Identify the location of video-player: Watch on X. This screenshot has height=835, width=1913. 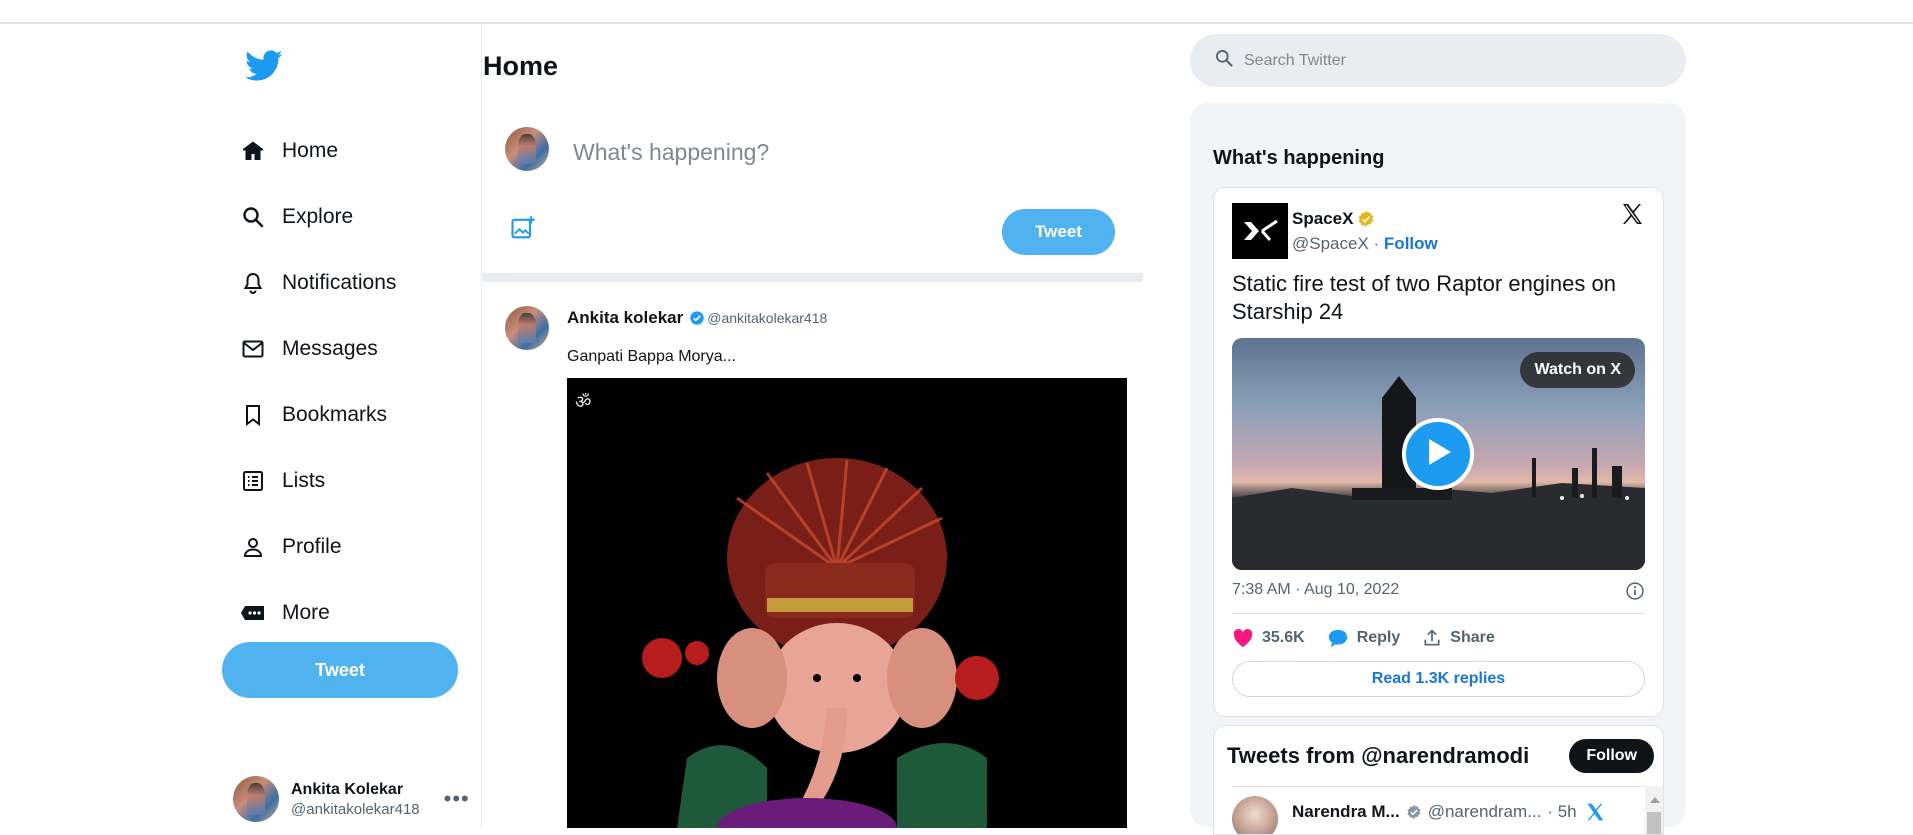
(1438, 454).